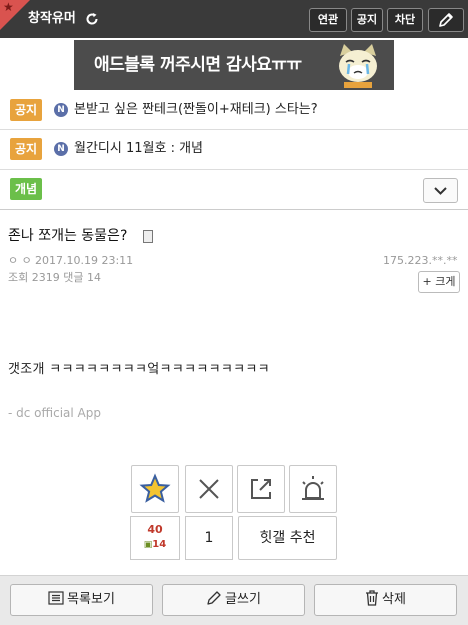 The image size is (468, 625). What do you see at coordinates (234, 19) in the screenshot?
I see `top-bar: ★ 창작유머 연관 공지 차단` at bounding box center [234, 19].